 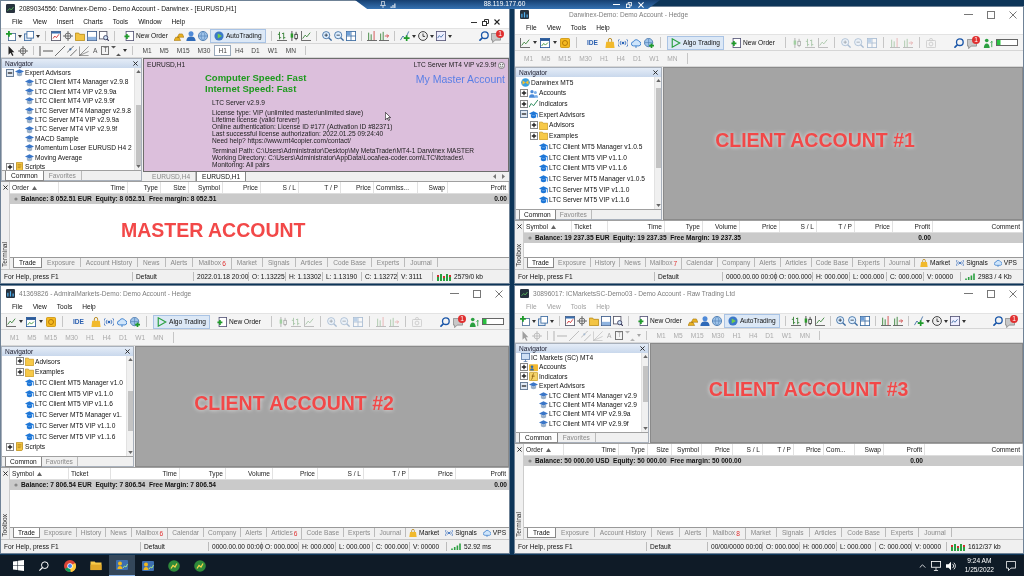 I want to click on arrow-marks-icon, so click(x=116, y=50).